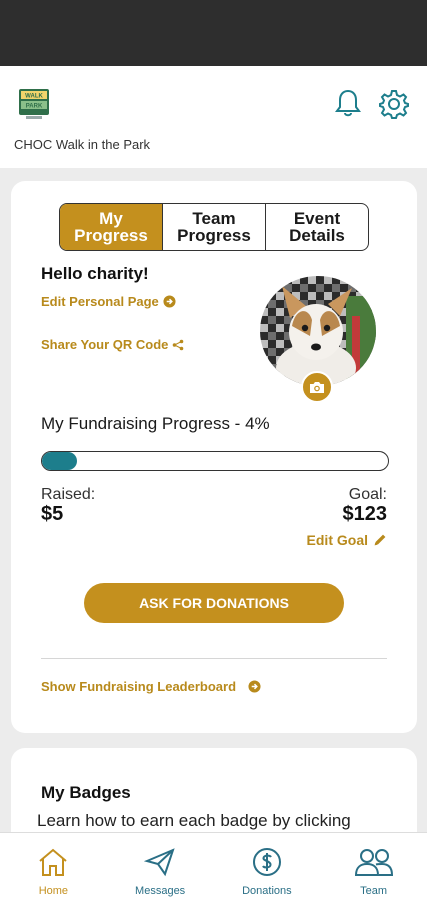 This screenshot has height=900, width=427. Describe the element at coordinates (86, 792) in the screenshot. I see `badges-title: My Badges` at that location.